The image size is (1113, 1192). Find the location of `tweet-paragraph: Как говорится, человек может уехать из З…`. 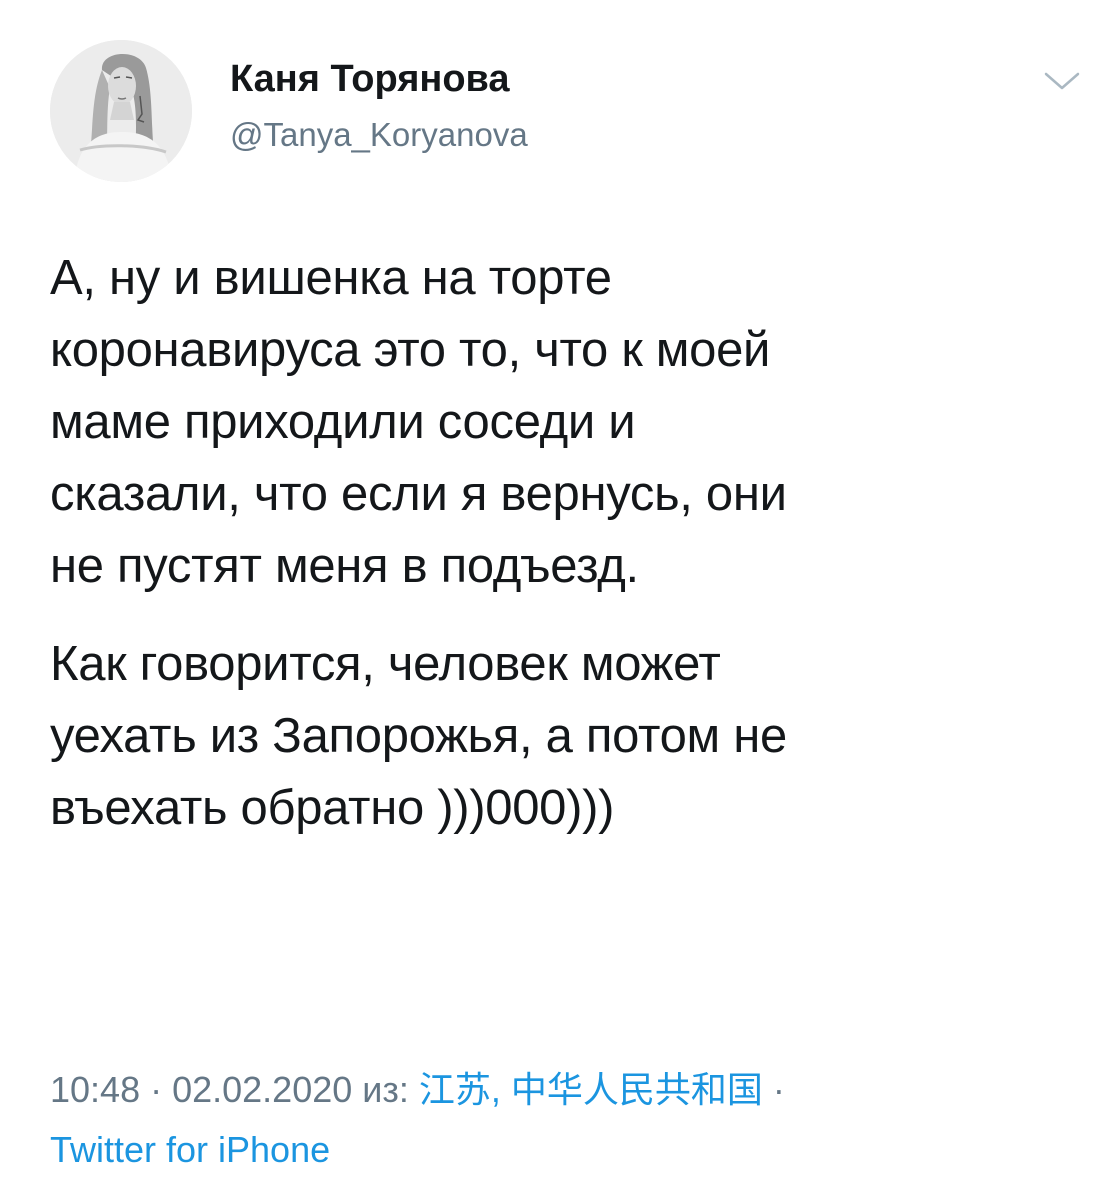

tweet-paragraph: Как говорится, человек может уехать из З… is located at coordinates (418, 736).